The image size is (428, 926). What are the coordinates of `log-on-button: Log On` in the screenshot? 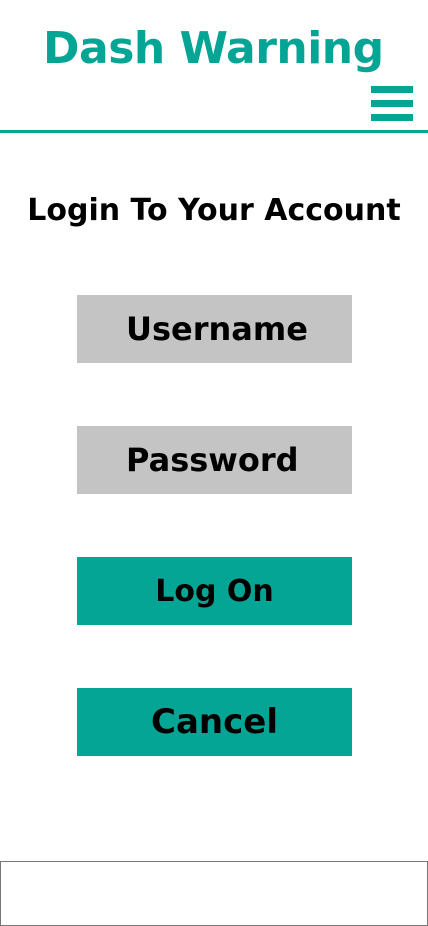 It's located at (214, 591).